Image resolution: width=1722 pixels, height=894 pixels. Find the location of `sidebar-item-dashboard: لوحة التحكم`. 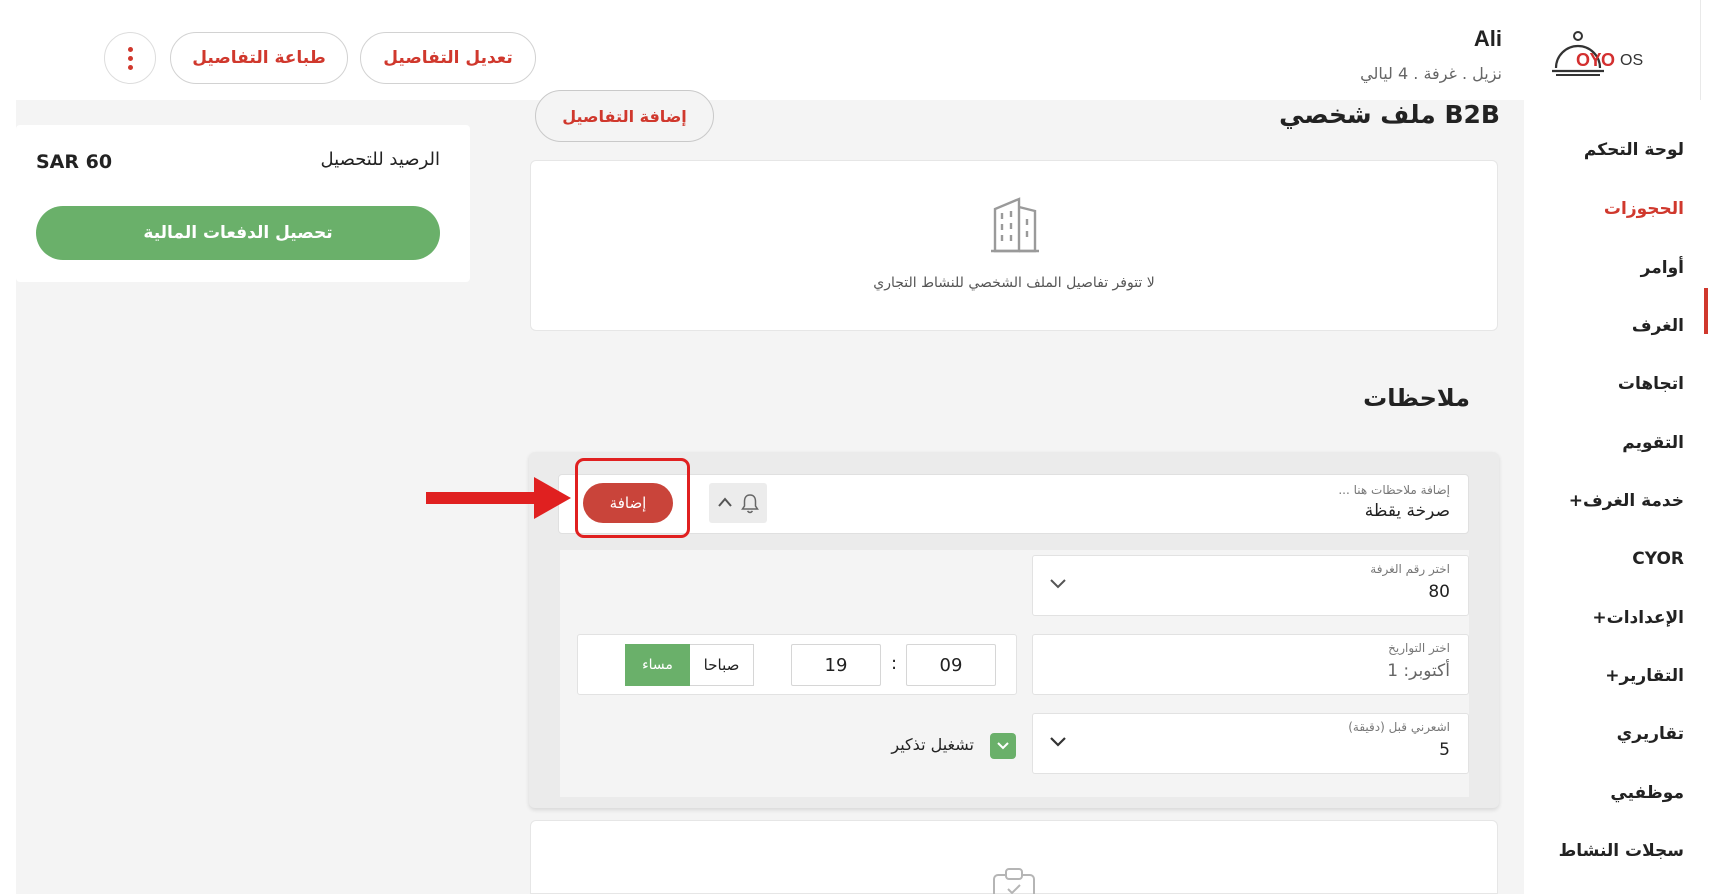

sidebar-item-dashboard: لوحة التحكم is located at coordinates (1634, 150).